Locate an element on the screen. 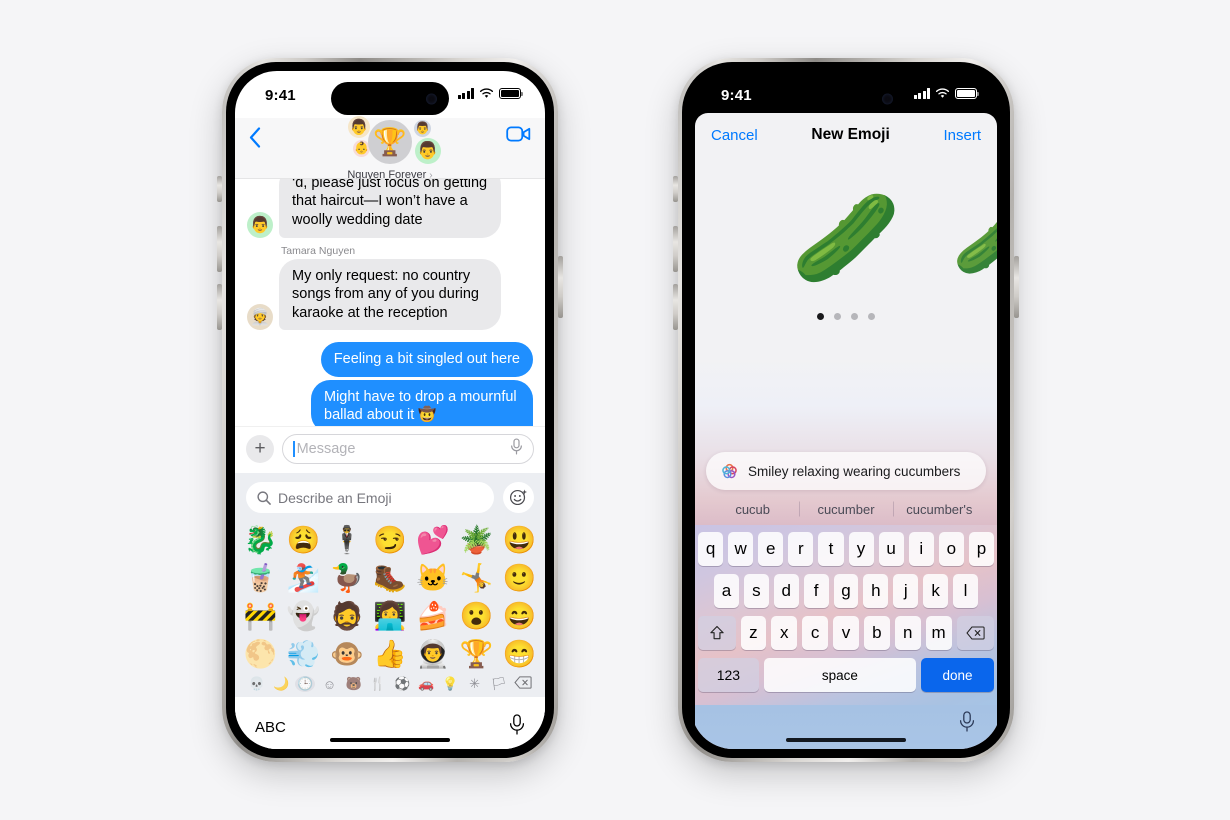 The image size is (1230, 820). insert-button: Insert is located at coordinates (962, 135).